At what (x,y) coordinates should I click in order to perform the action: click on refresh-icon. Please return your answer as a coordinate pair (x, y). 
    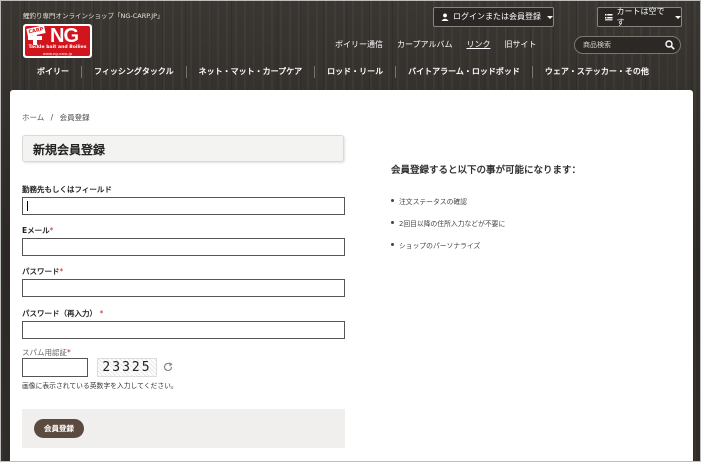
    Looking at the image, I should click on (168, 367).